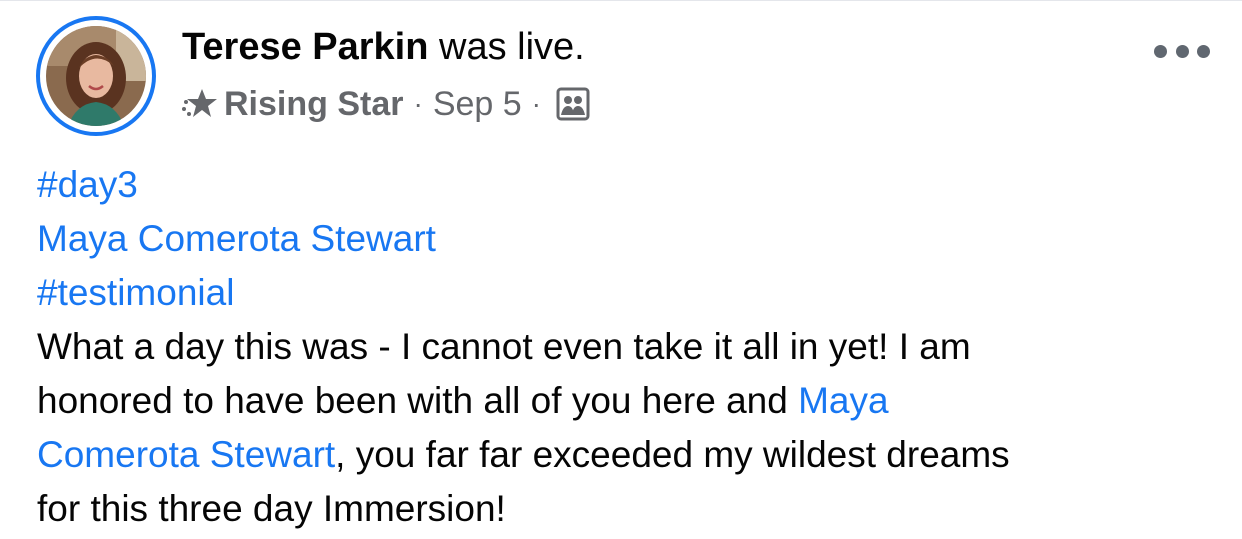  What do you see at coordinates (506, 47) in the screenshot?
I see `author-action: was live.` at bounding box center [506, 47].